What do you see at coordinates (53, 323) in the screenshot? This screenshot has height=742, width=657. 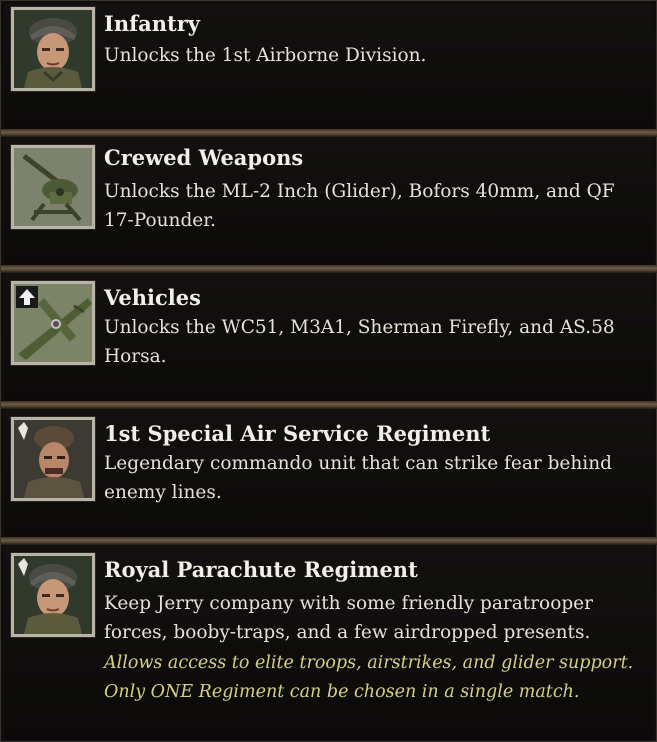 I see `glider-aircraft-icon` at bounding box center [53, 323].